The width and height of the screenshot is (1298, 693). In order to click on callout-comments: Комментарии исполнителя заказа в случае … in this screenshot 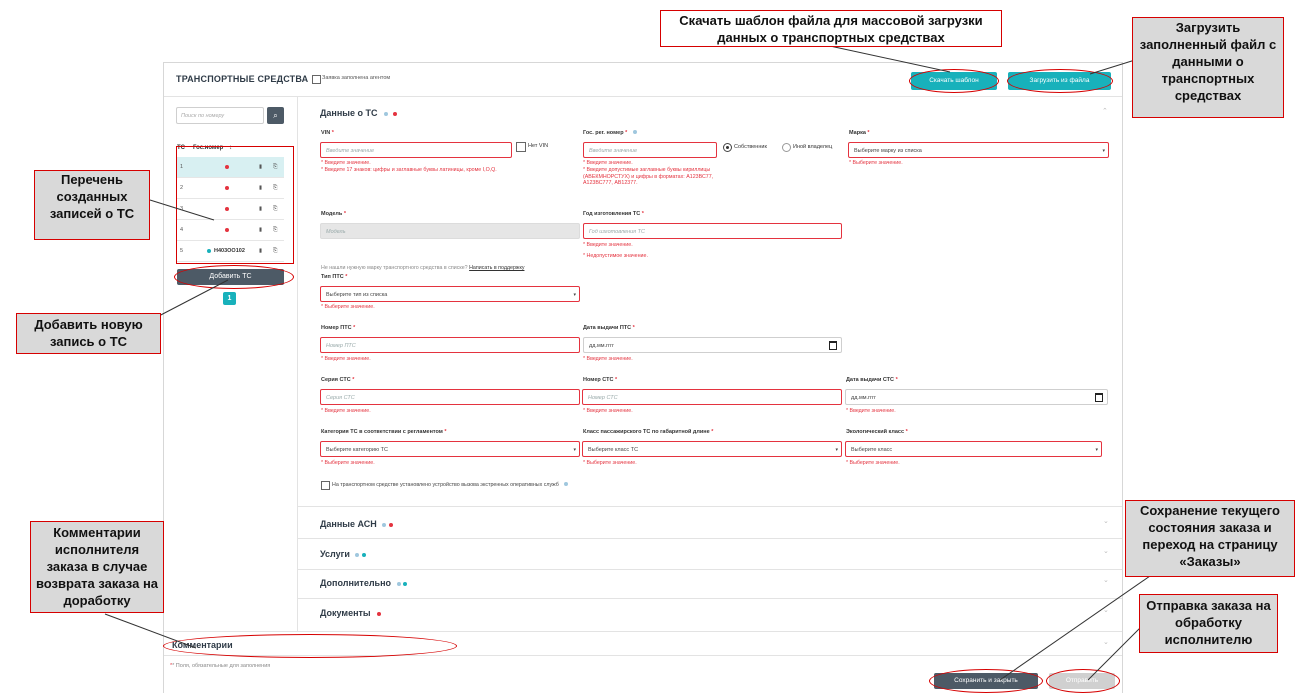, I will do `click(97, 567)`.